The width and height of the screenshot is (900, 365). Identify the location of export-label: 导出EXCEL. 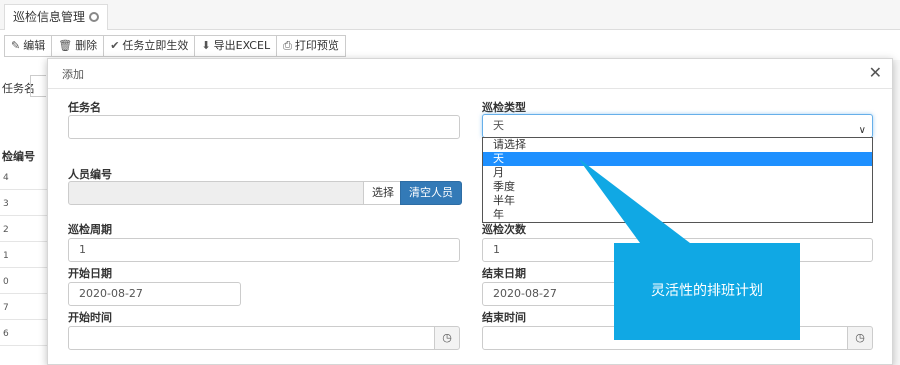
(242, 45).